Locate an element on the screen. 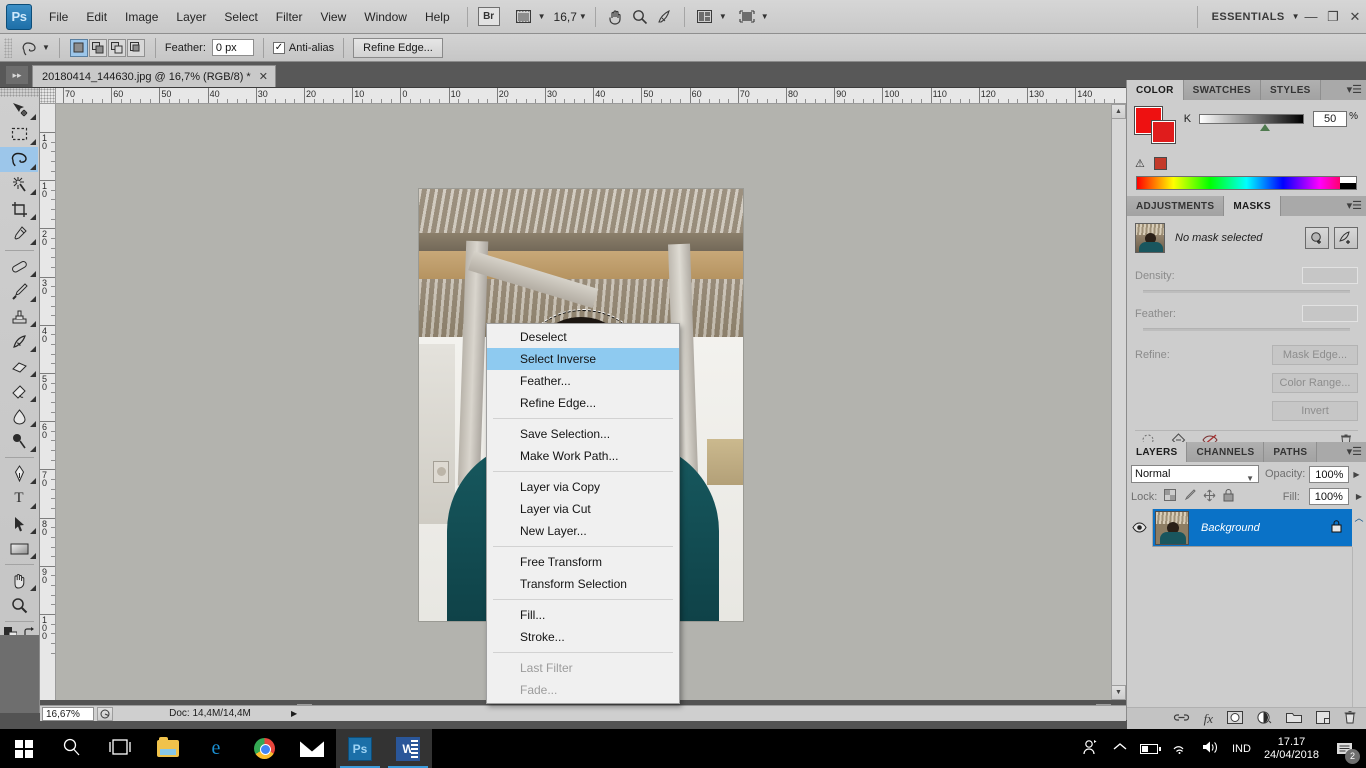  volume-icon is located at coordinates (1210, 748).